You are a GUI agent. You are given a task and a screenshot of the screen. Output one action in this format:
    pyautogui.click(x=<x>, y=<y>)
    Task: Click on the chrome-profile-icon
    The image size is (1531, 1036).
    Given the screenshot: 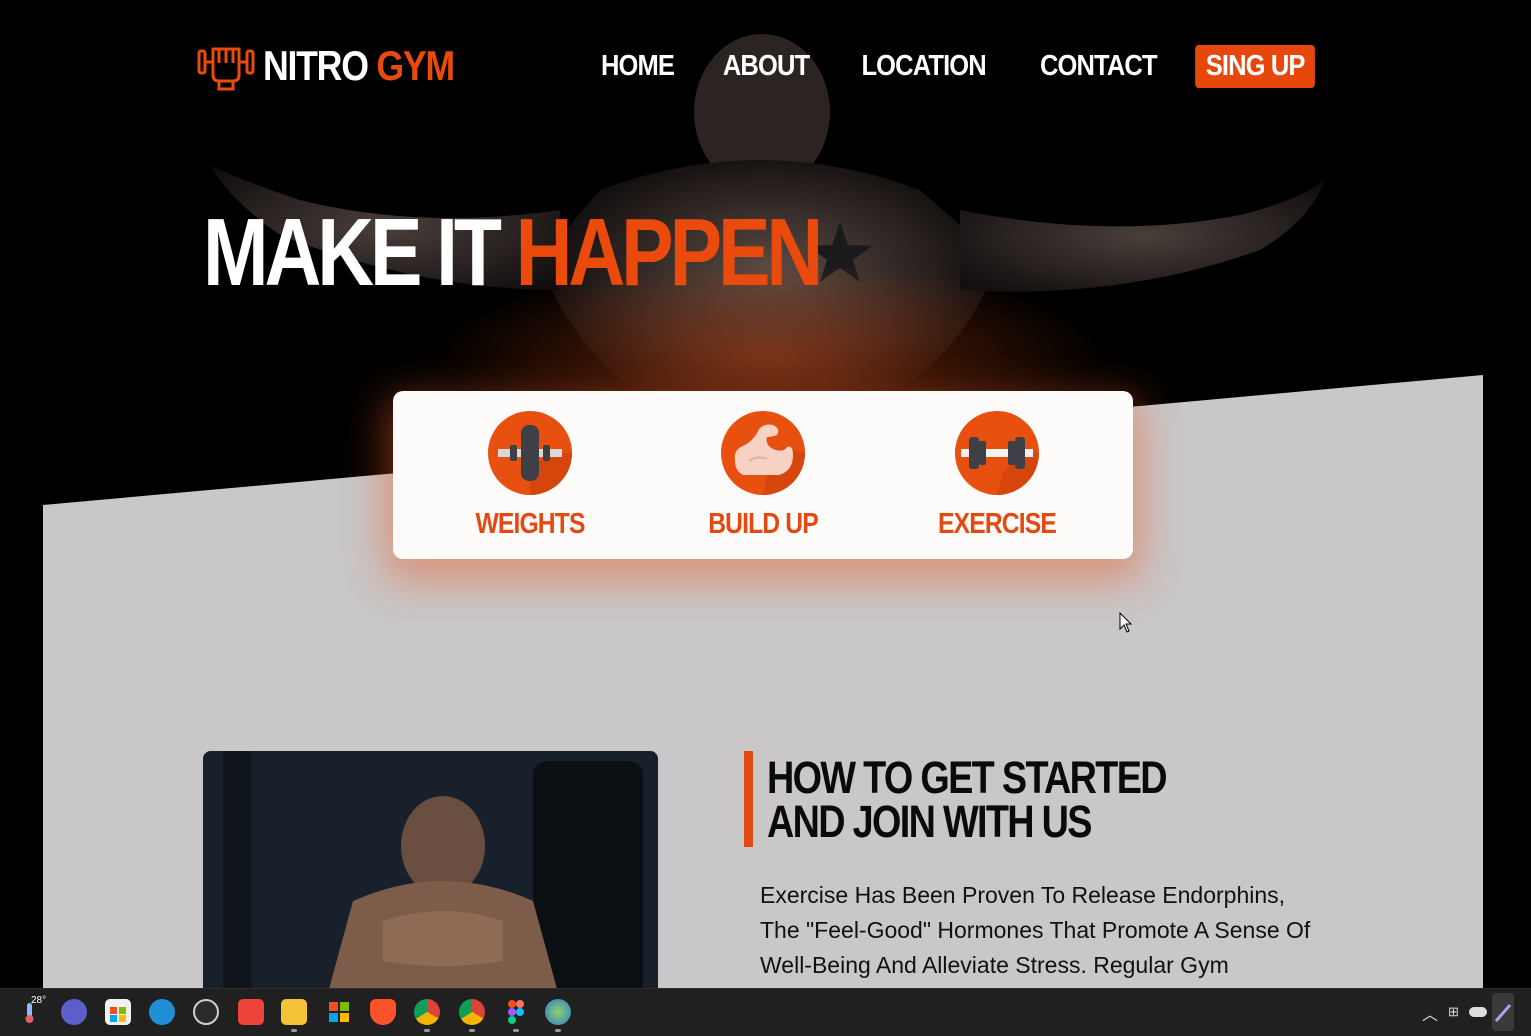 What is the action you would take?
    pyautogui.click(x=427, y=1012)
    